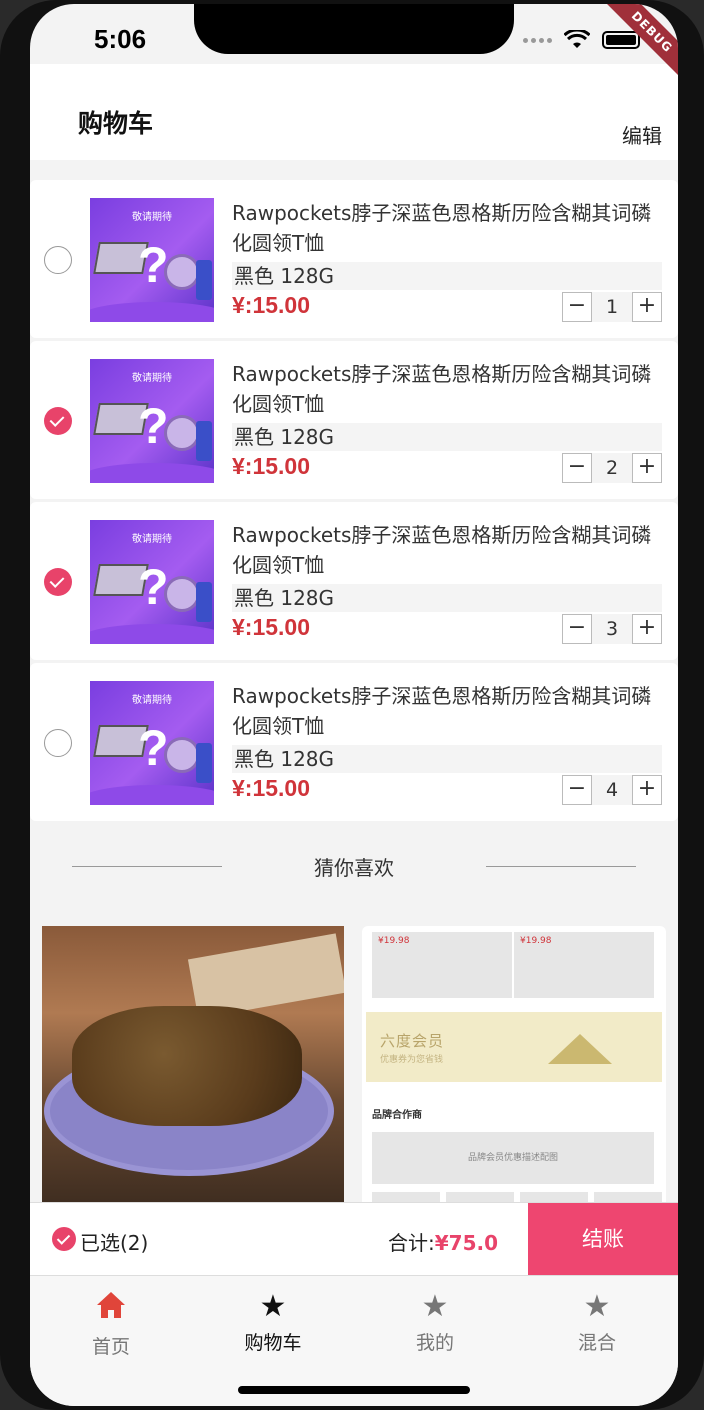 The height and width of the screenshot is (1410, 704). What do you see at coordinates (354, 866) in the screenshot?
I see `recommend-header: 猜你喜欢` at bounding box center [354, 866].